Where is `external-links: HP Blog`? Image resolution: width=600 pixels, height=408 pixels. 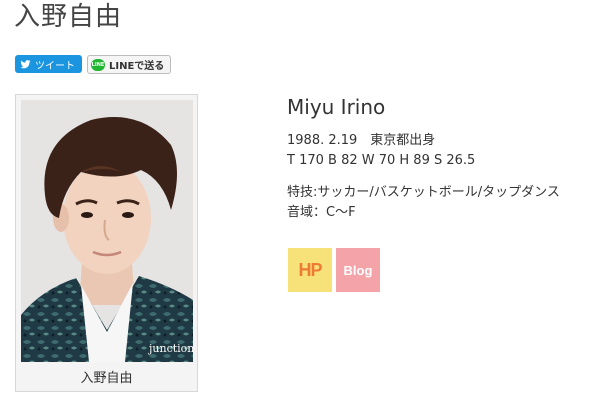 external-links: HP Blog is located at coordinates (334, 270).